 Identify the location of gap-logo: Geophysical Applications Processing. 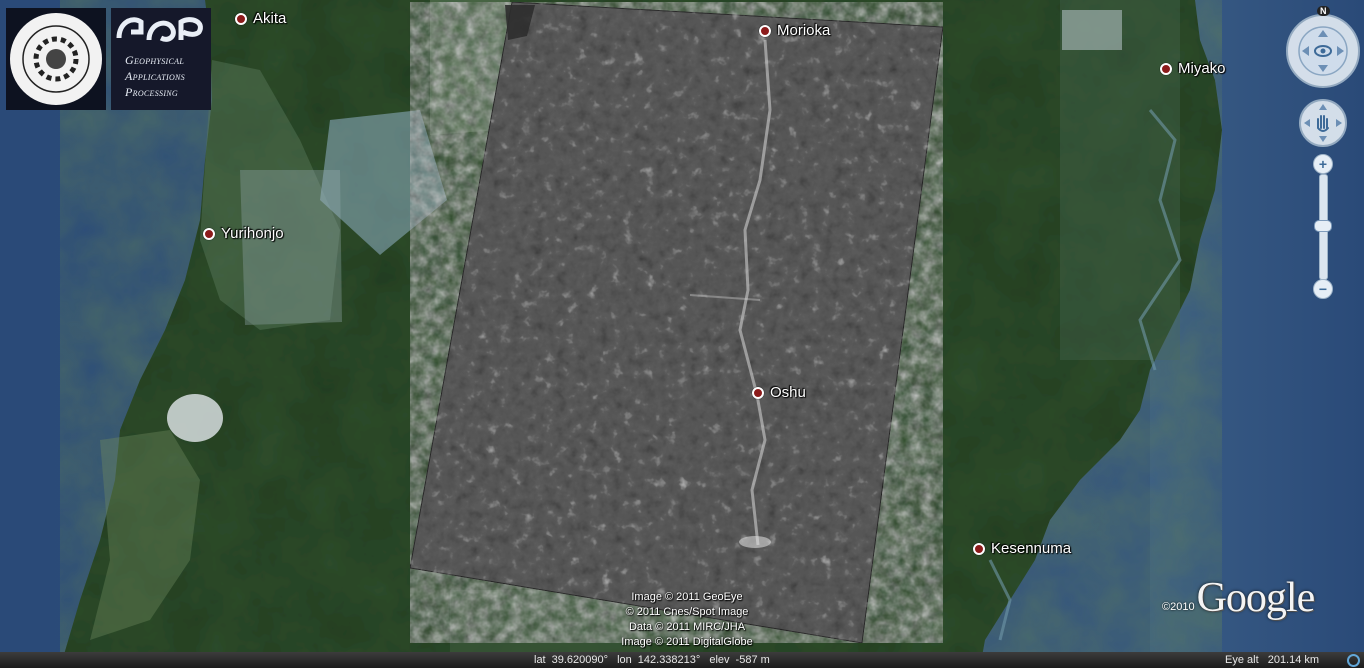
(161, 59).